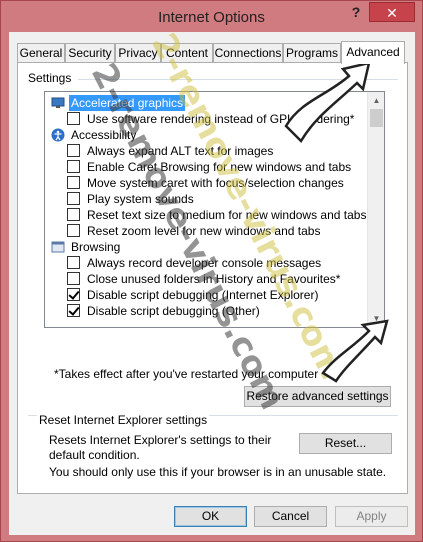 The image size is (423, 542). I want to click on title-bar: Internet Options ? ✕, so click(211, 17).